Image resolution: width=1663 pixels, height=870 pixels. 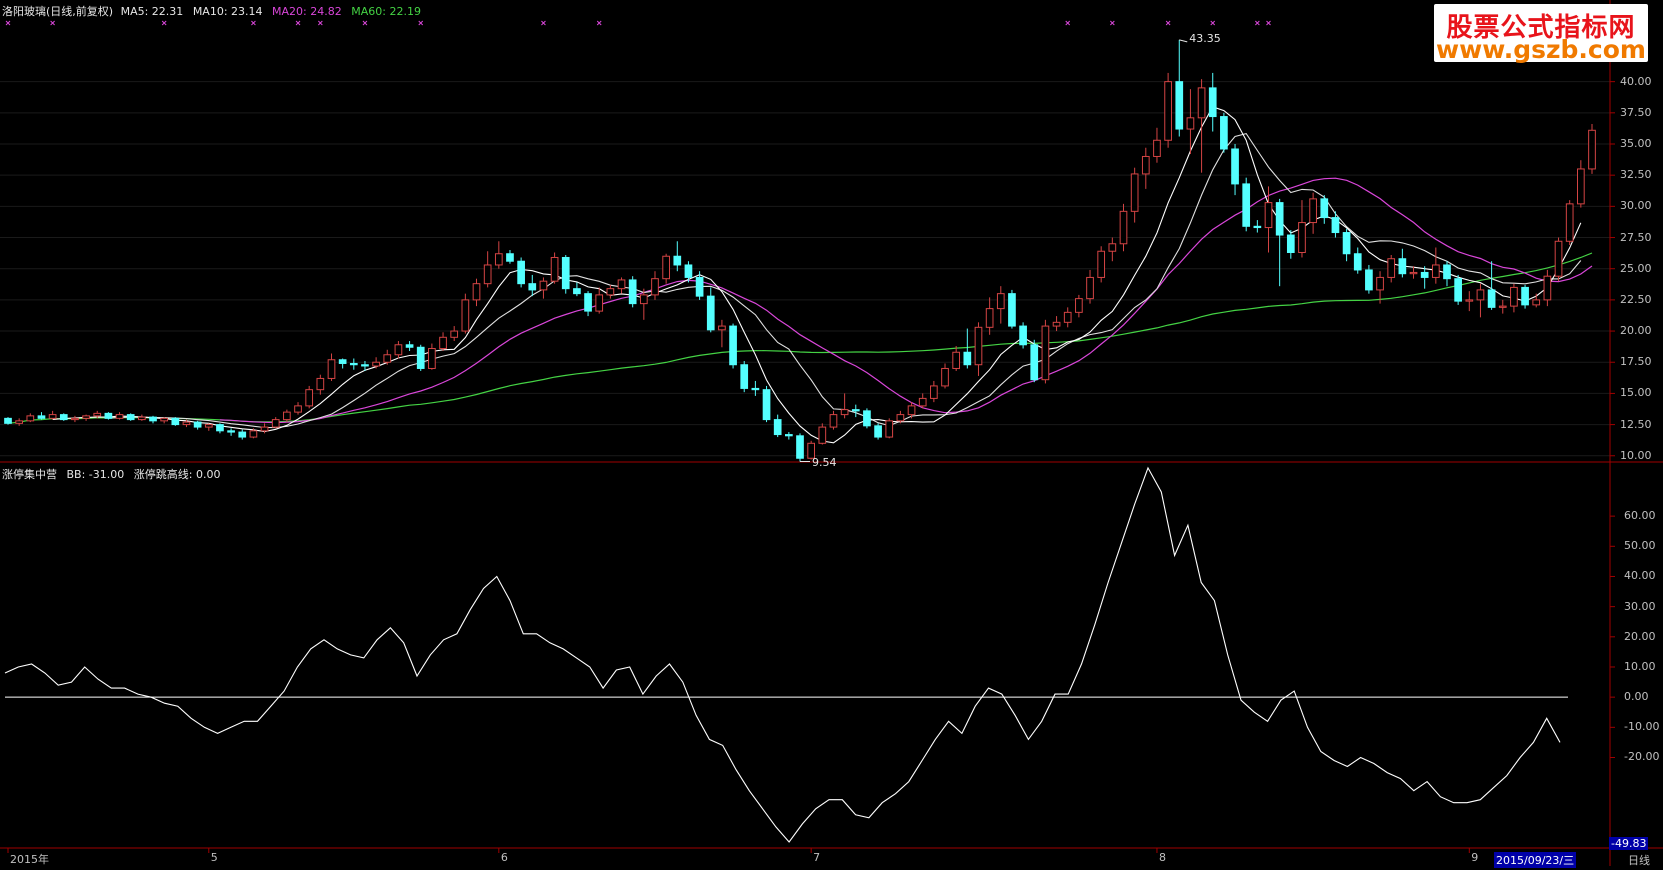 What do you see at coordinates (1475, 857) in the screenshot?
I see `x-tick-label: 9` at bounding box center [1475, 857].